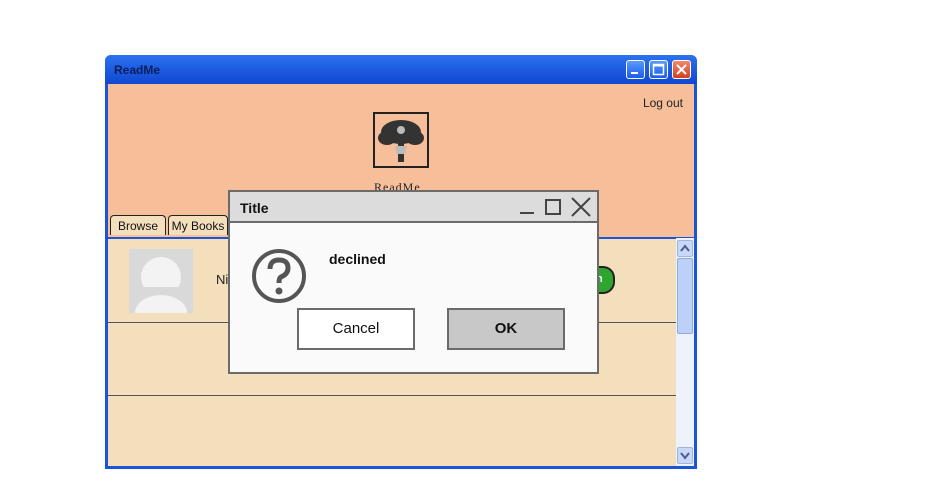 Image resolution: width=943 pixels, height=497 pixels. I want to click on tree-logo-icon, so click(401, 140).